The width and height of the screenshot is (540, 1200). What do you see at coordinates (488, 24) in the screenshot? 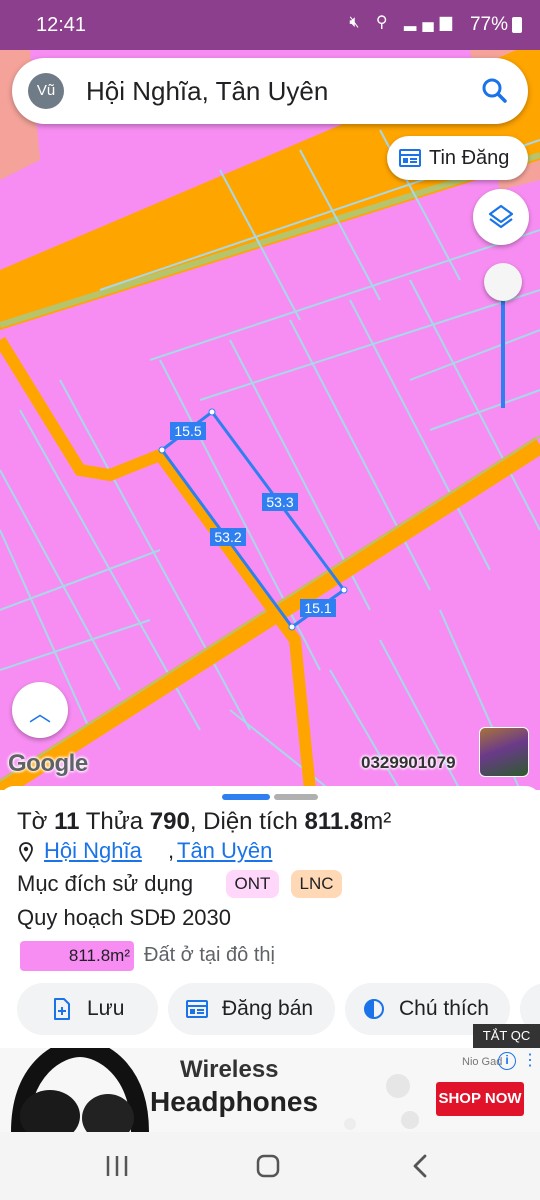
I see `battery-percent: 77%` at bounding box center [488, 24].